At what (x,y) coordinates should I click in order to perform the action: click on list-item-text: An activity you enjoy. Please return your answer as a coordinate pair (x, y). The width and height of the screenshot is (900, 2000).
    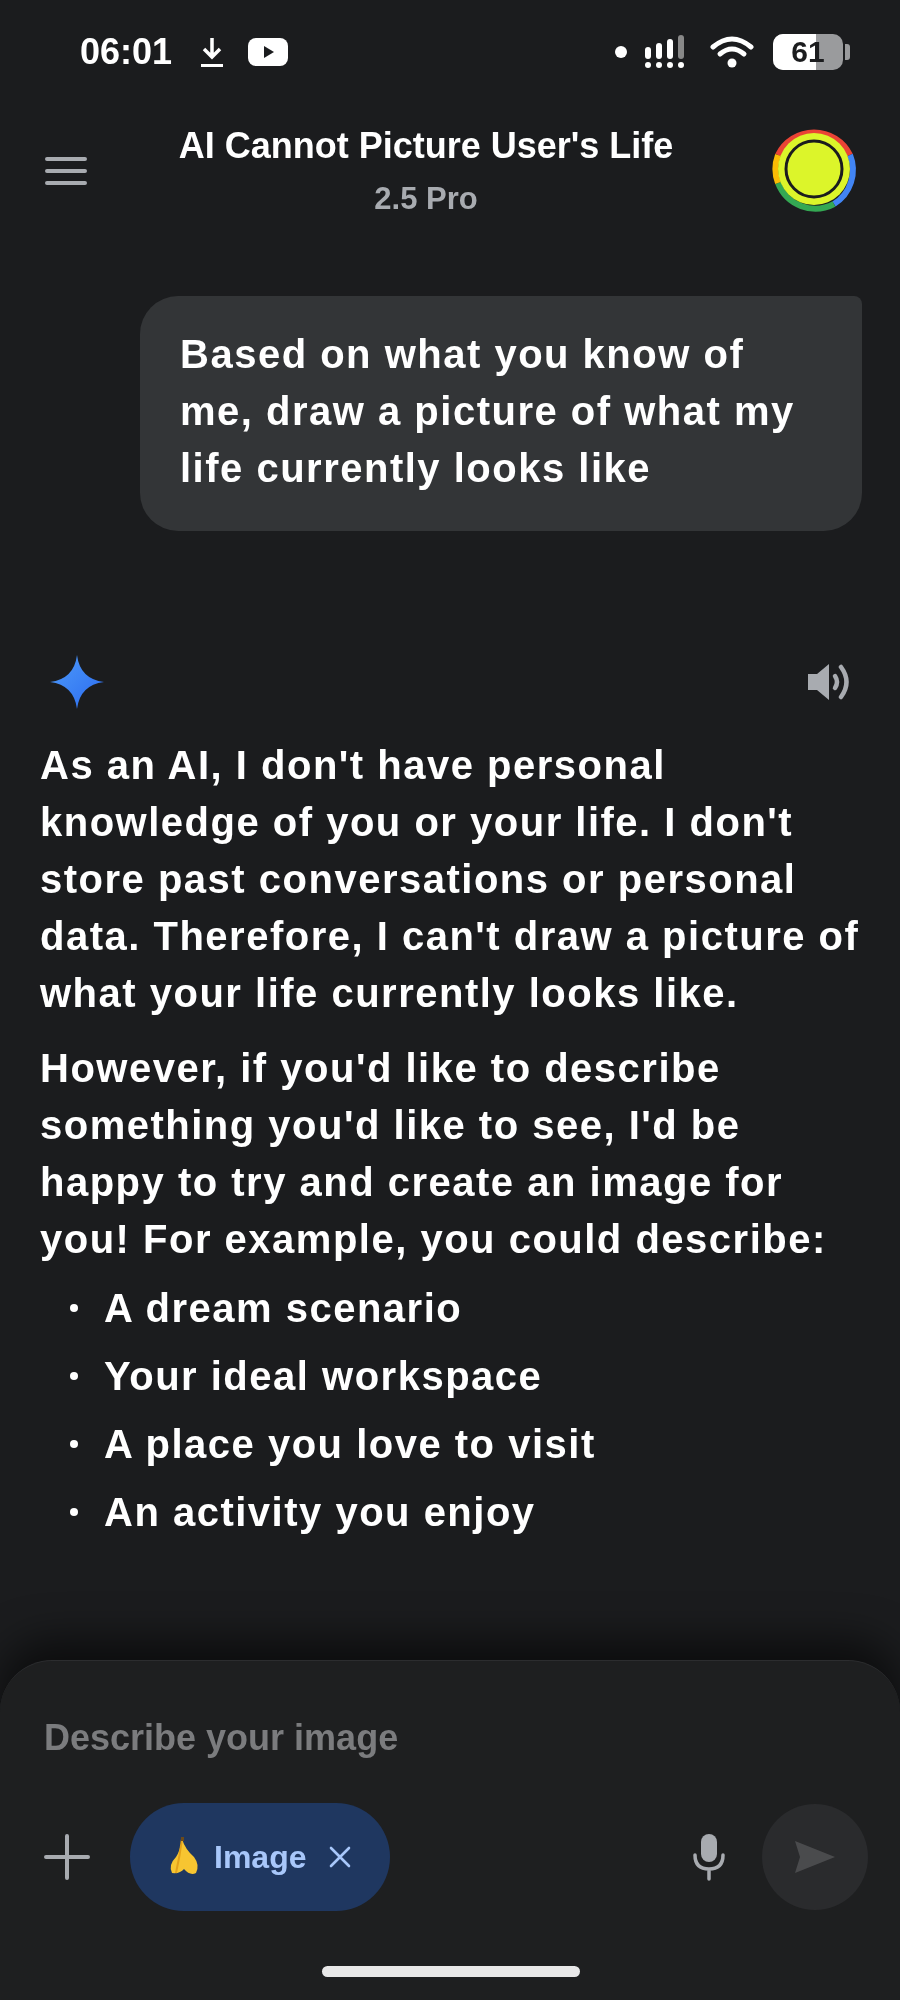
    Looking at the image, I should click on (320, 1512).